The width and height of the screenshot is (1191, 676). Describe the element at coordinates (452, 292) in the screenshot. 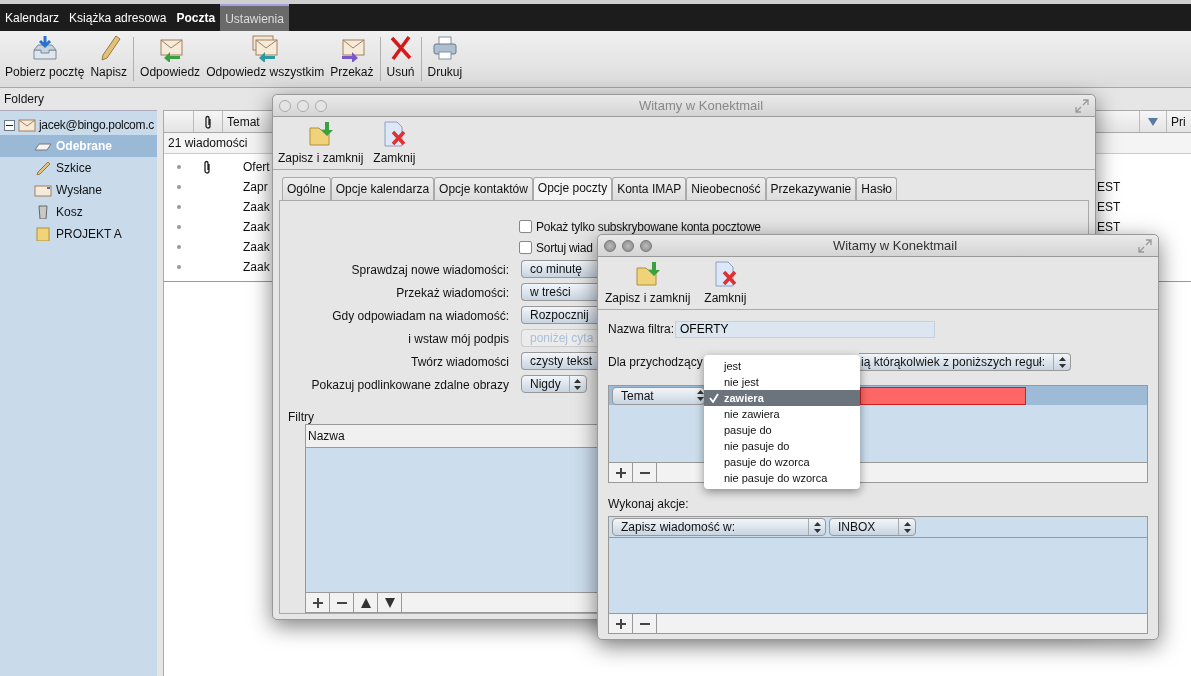

I see `field-label: Przekaż wiadomości:` at that location.